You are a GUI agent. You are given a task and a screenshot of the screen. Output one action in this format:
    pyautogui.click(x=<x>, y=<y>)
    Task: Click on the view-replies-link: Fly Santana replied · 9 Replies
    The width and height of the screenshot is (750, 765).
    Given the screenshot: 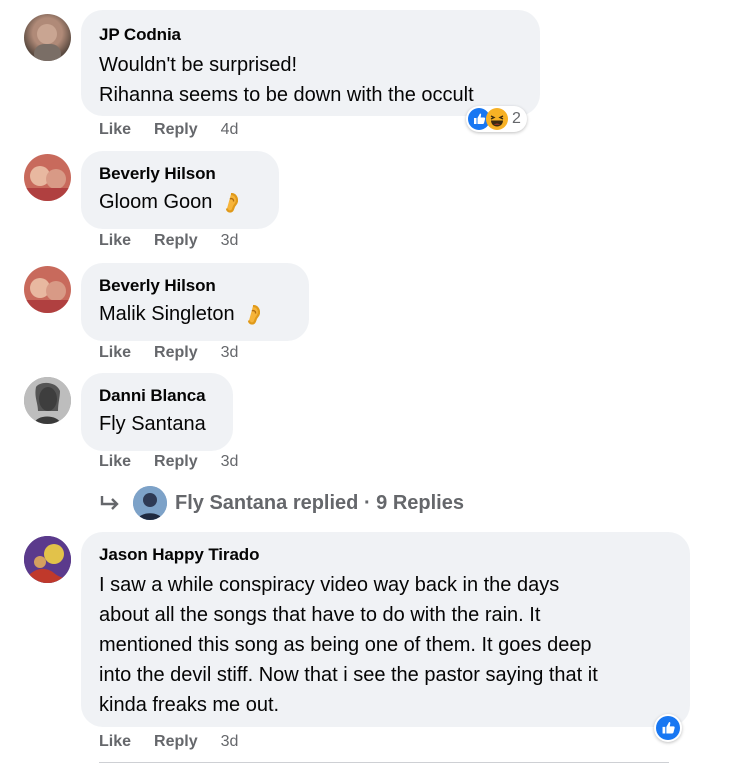 What is the action you would take?
    pyautogui.click(x=281, y=503)
    